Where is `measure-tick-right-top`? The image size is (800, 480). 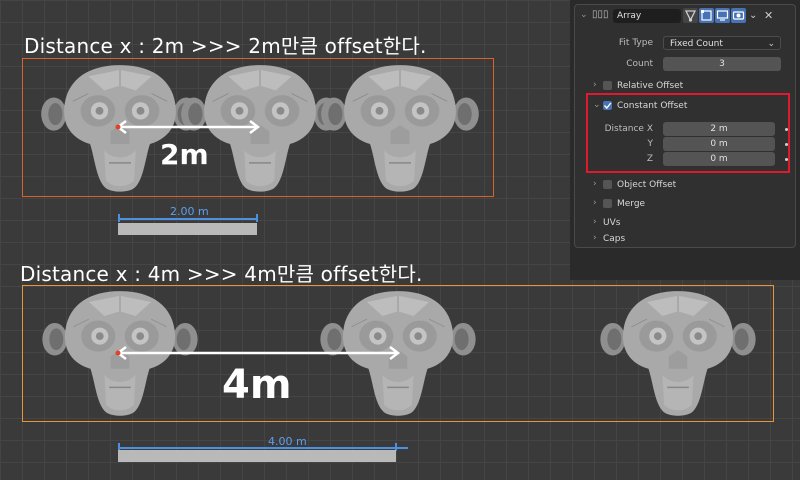
measure-tick-right-top is located at coordinates (257, 218).